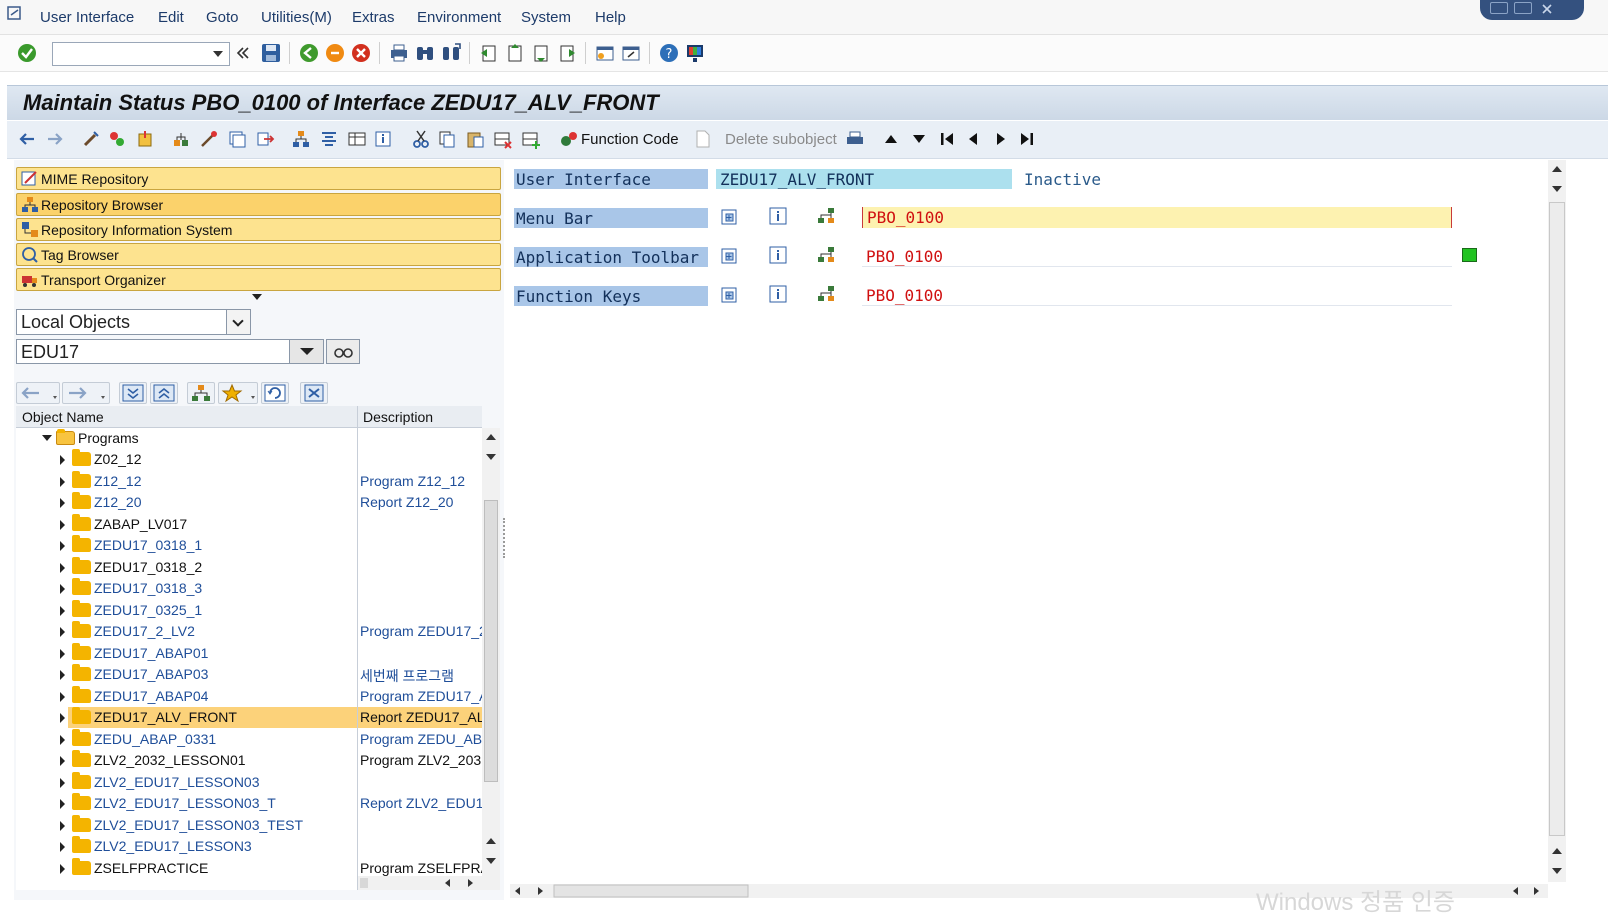 This screenshot has width=1608, height=922. I want to click on move-up-icon, so click(891, 139).